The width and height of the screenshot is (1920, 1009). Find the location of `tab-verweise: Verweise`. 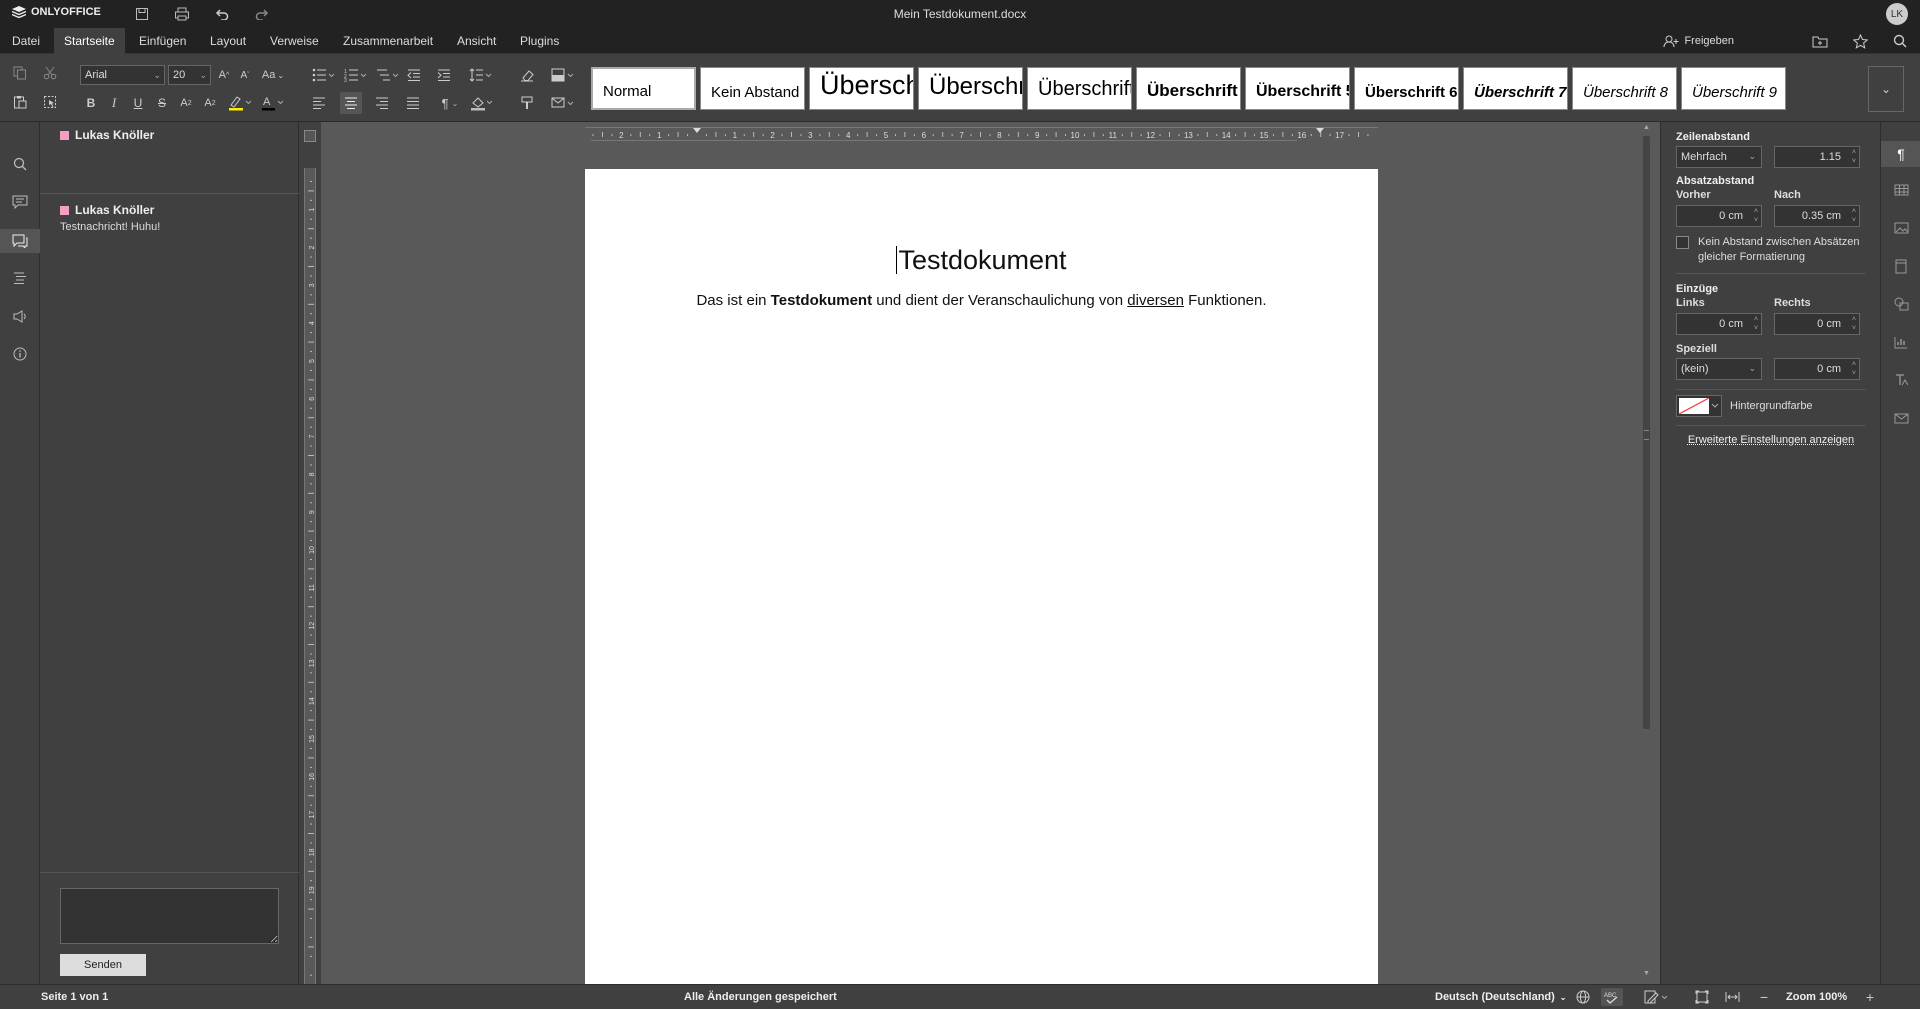

tab-verweise: Verweise is located at coordinates (294, 41).